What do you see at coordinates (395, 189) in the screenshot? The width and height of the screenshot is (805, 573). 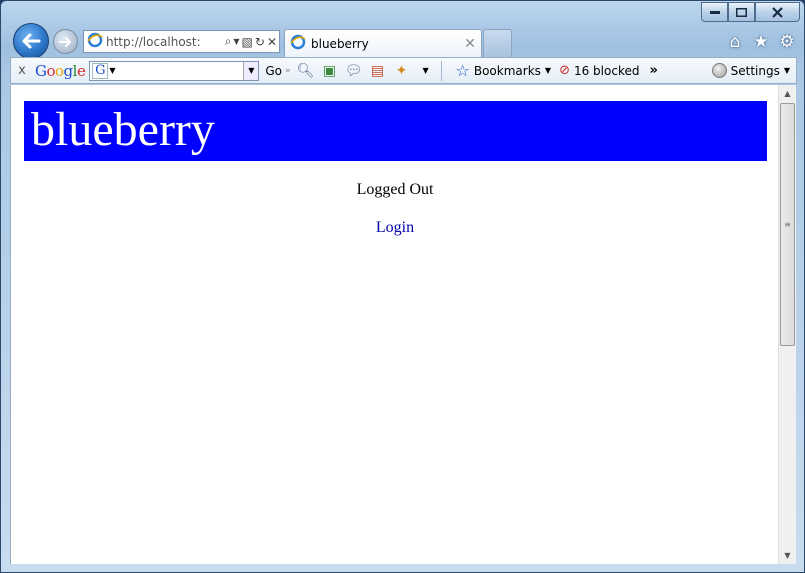 I see `logged-out-status: Logged Out` at bounding box center [395, 189].